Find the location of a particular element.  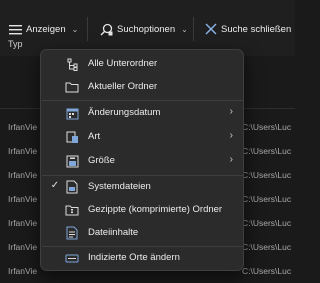

view-menu-label: Anzeigen is located at coordinates (46, 29).